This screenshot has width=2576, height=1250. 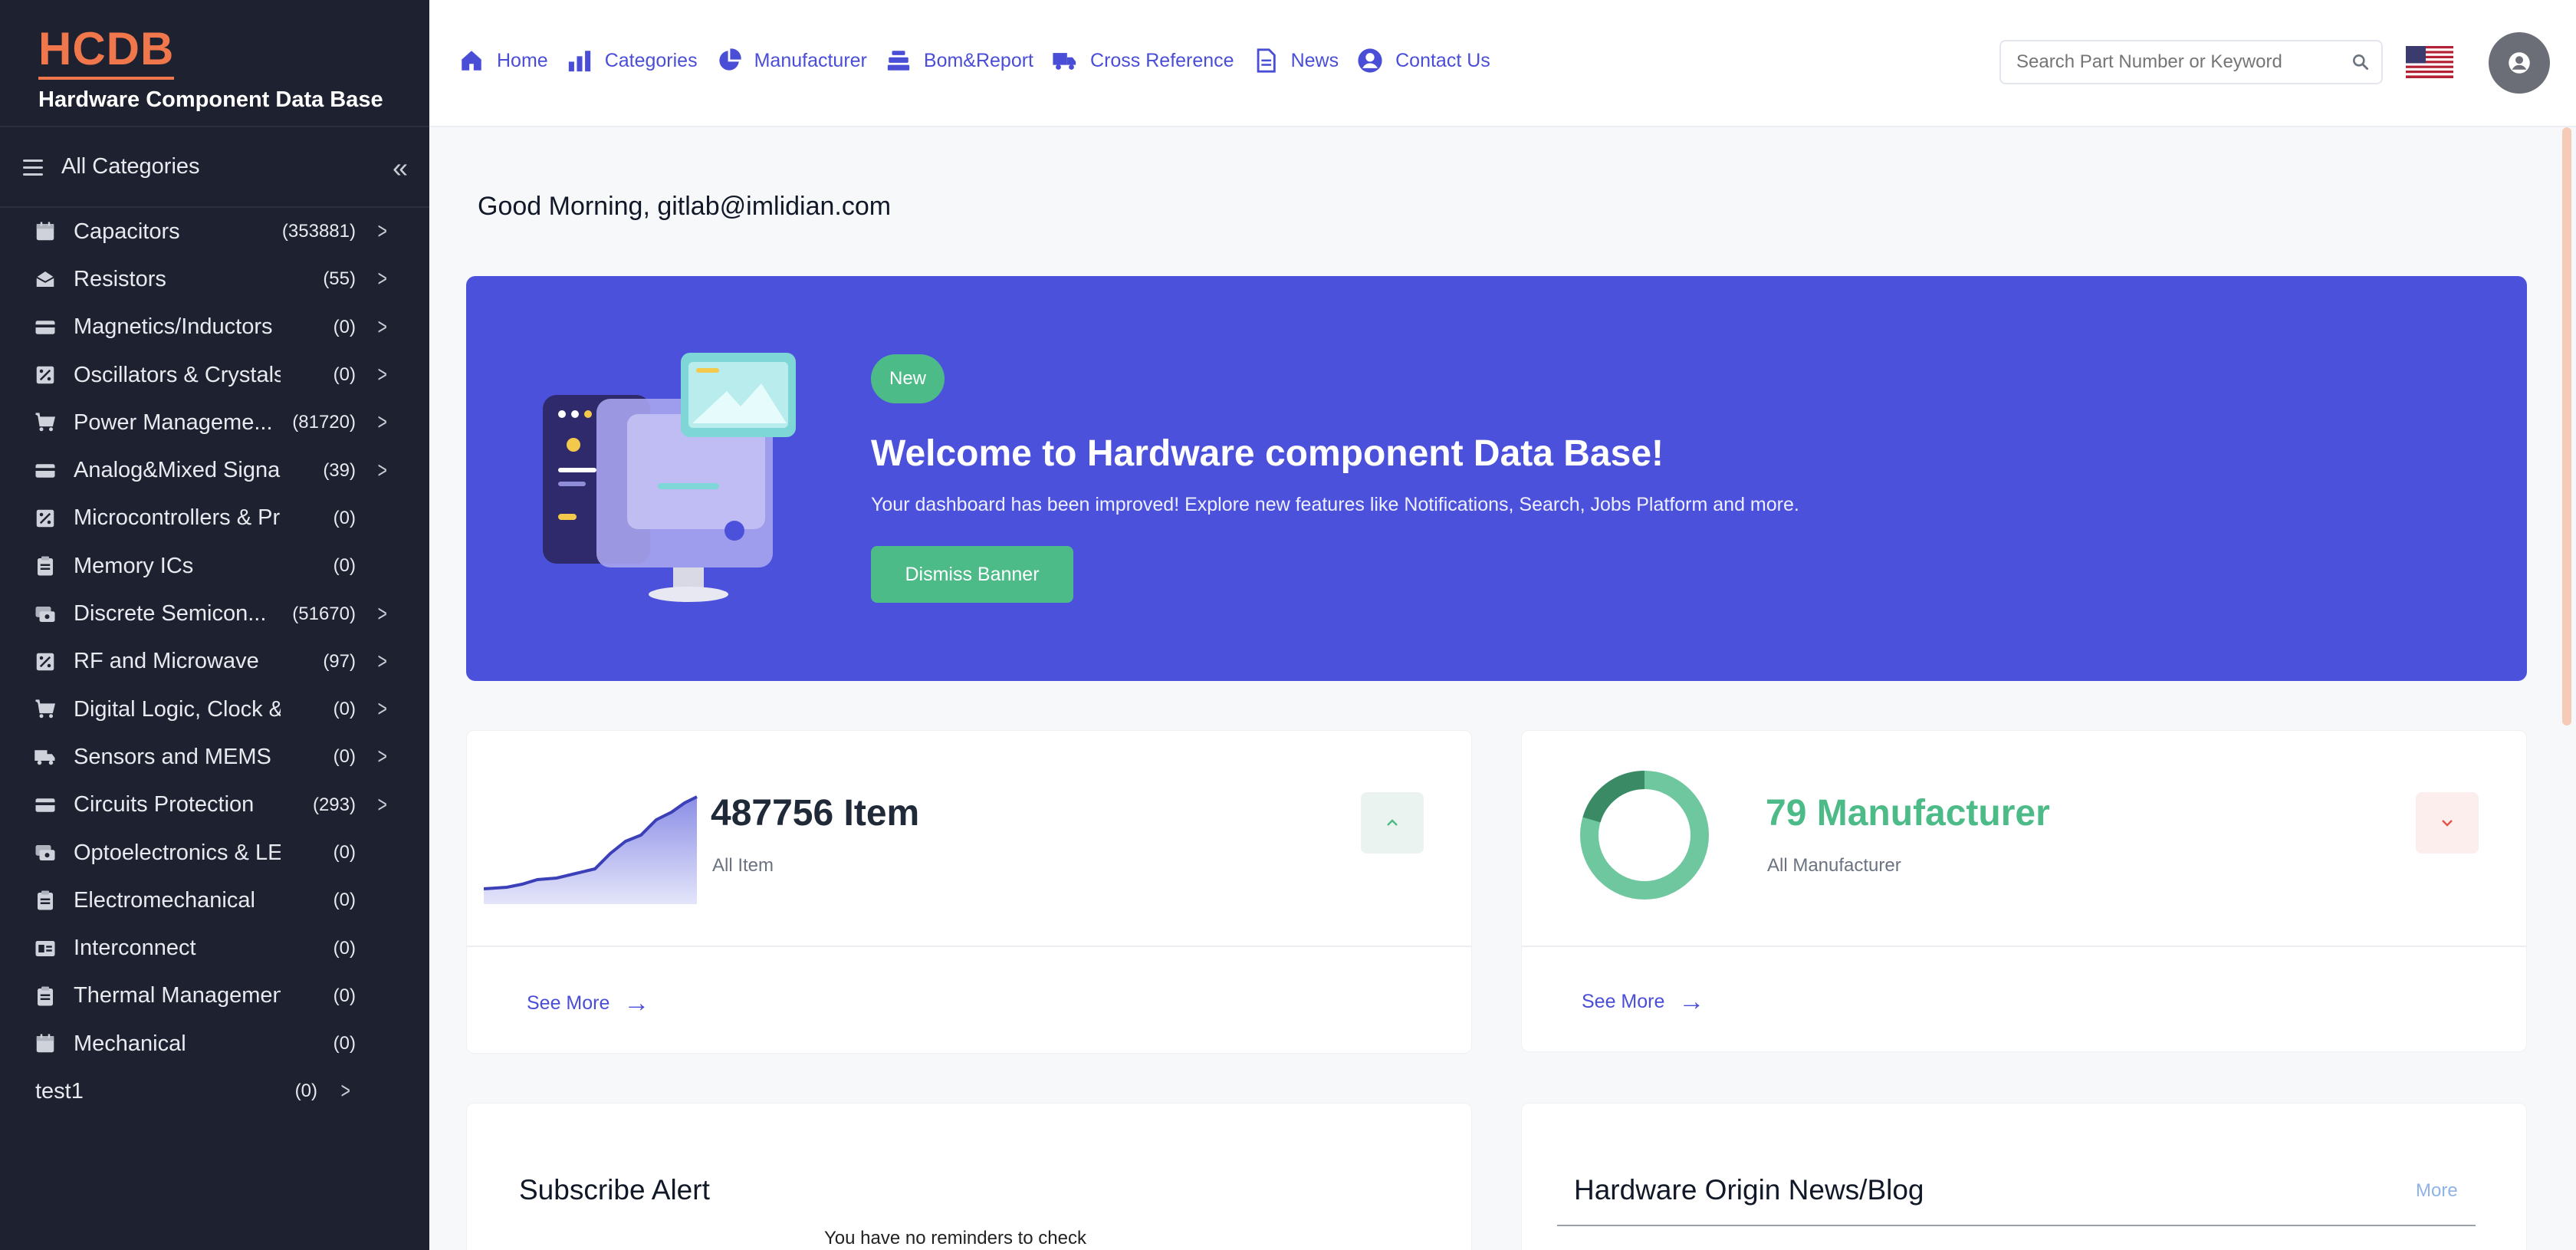 I want to click on sidebar-category-item: Digital Logic, Clock & ... (0) >, so click(x=215, y=709).